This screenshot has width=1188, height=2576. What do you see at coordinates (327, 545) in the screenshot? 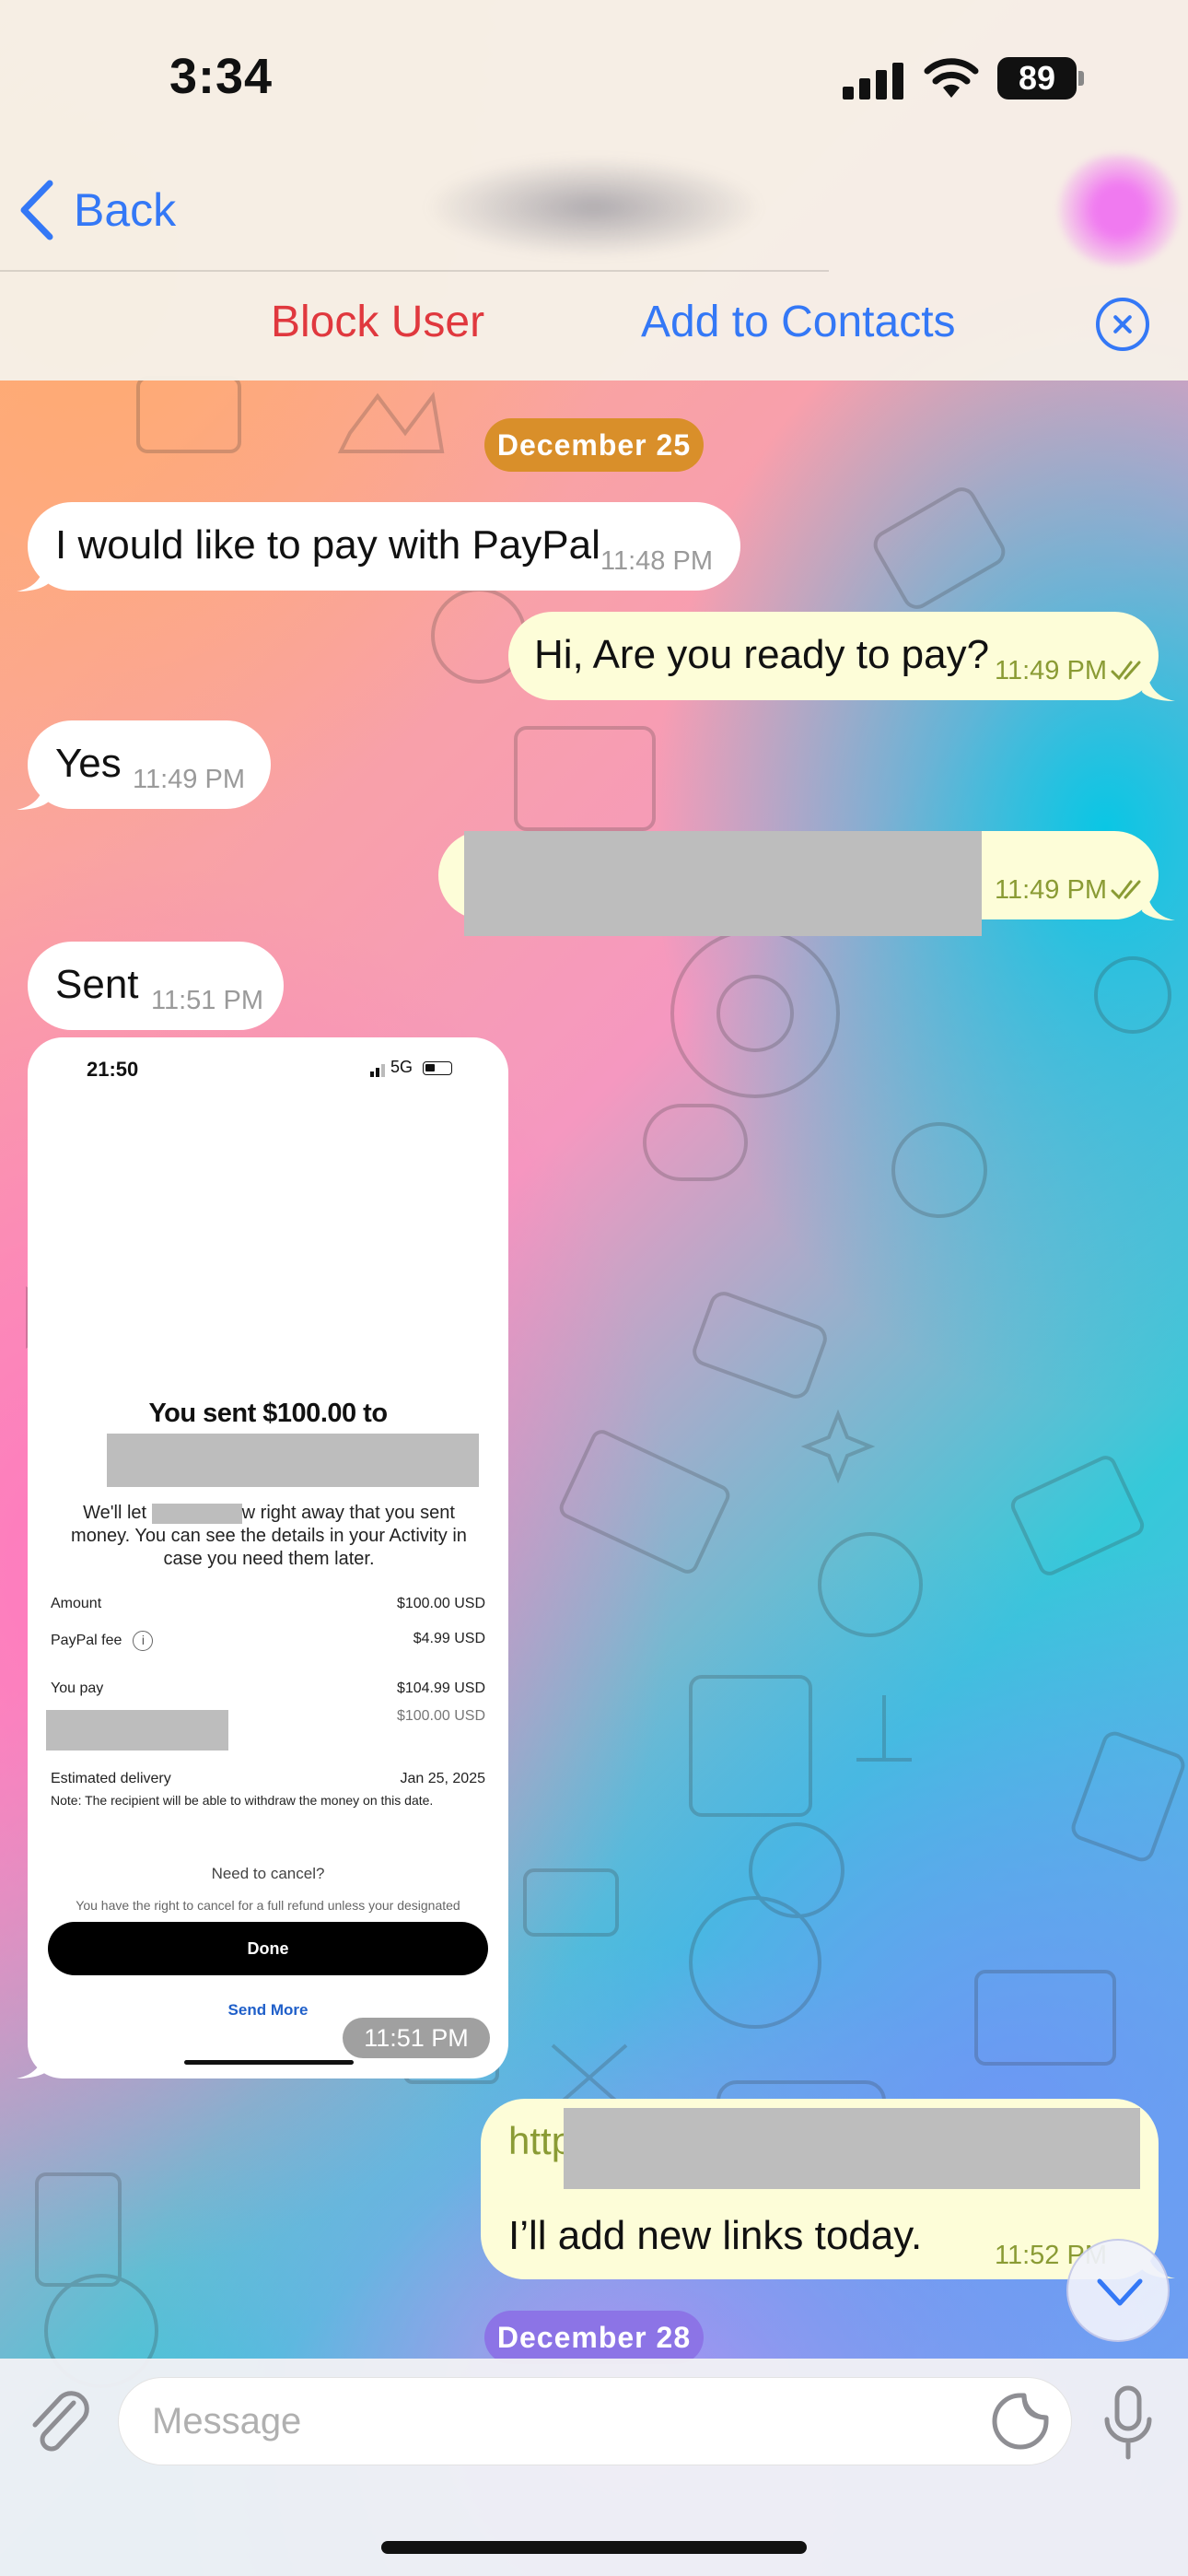
I see `message-text: I would like to pay with PayPal` at bounding box center [327, 545].